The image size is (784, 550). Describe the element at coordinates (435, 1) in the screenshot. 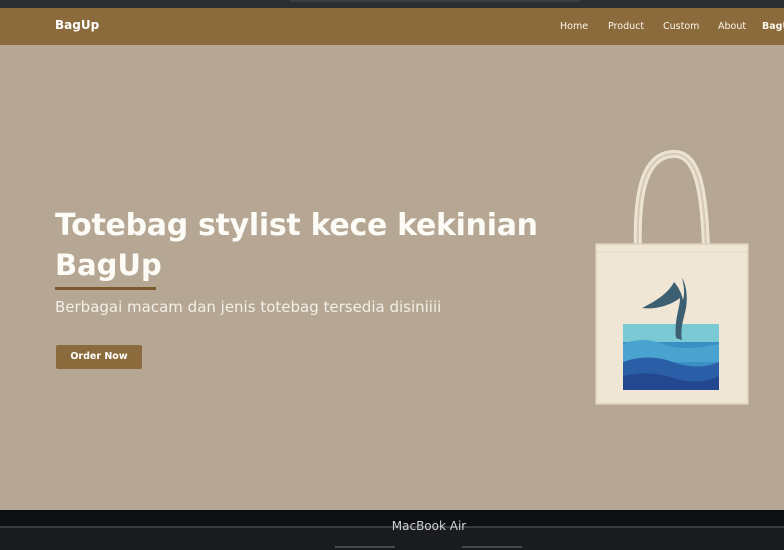

I see `bezel-notch` at that location.